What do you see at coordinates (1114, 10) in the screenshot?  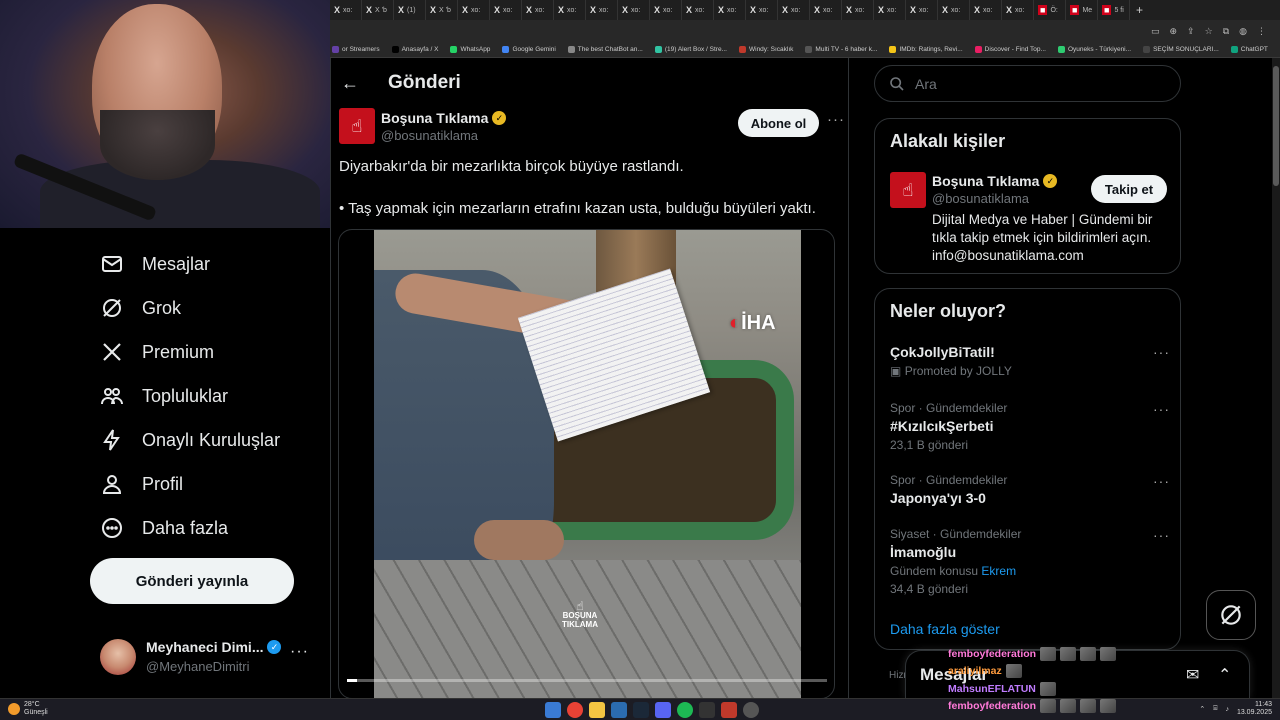 I see `browser-tab: ■ 5 fi` at bounding box center [1114, 10].